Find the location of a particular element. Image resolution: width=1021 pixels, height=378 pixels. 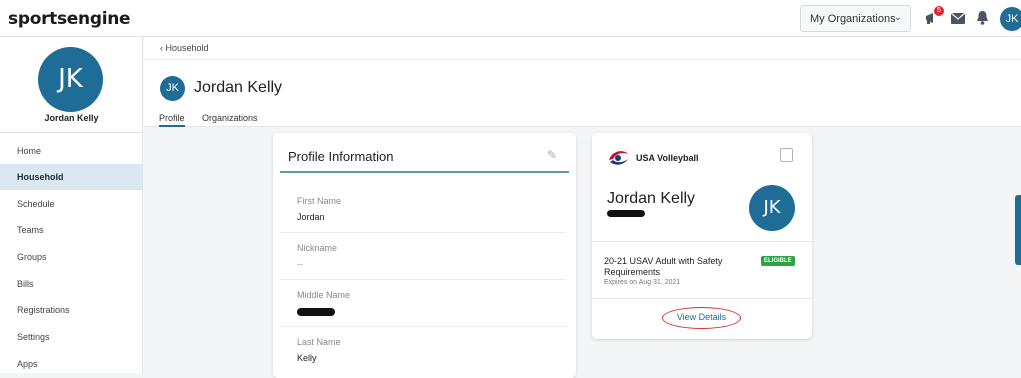

bell-icon is located at coordinates (982, 18).